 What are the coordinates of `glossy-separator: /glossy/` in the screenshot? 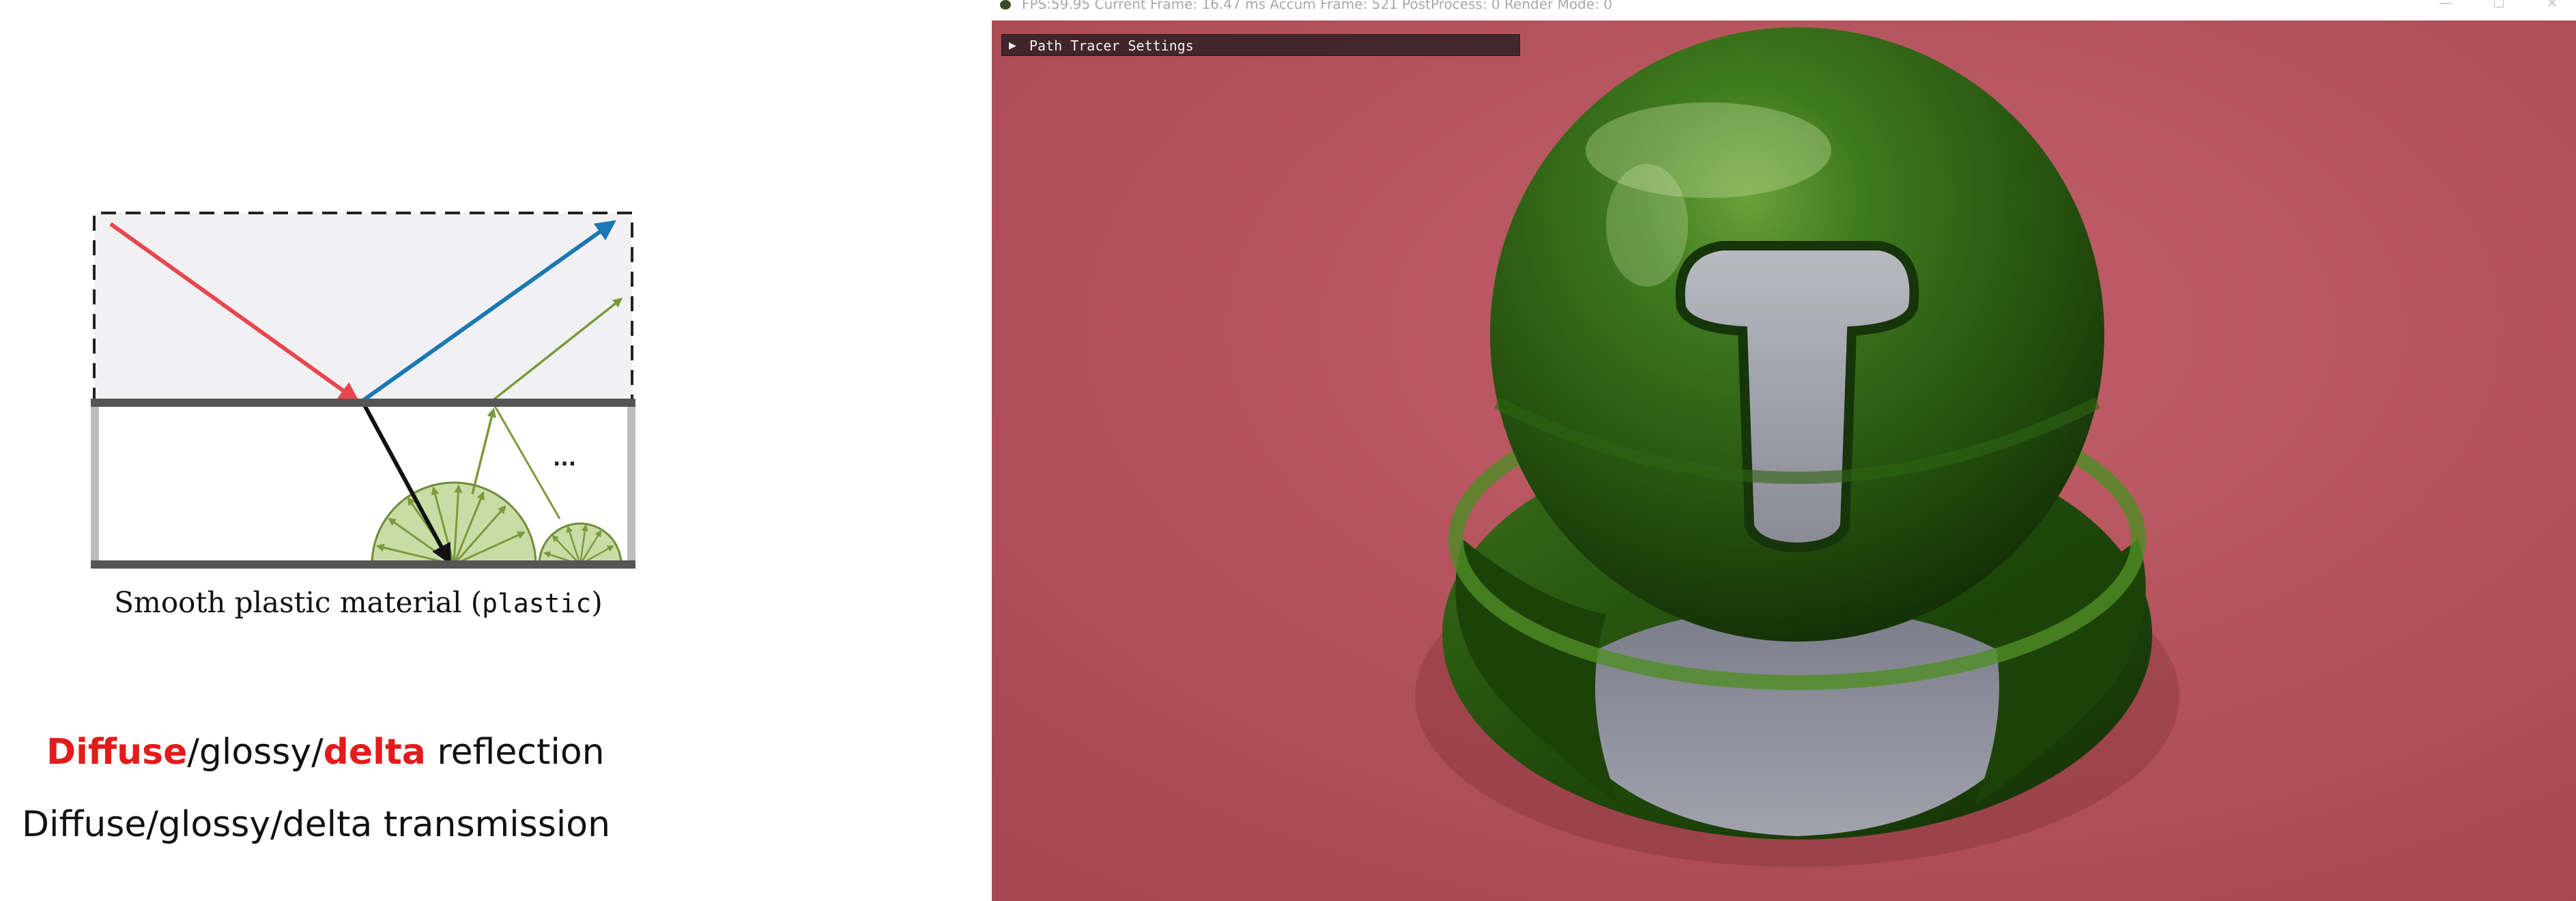 It's located at (255, 752).